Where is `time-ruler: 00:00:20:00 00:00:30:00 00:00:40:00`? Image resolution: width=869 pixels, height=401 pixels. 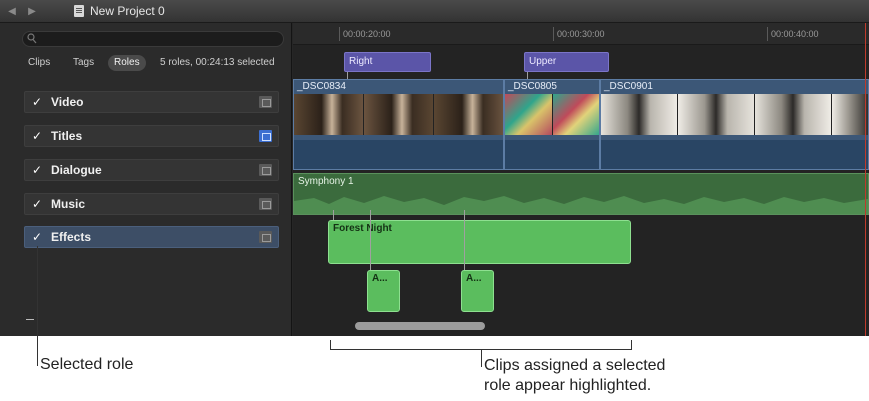
time-ruler: 00:00:20:00 00:00:30:00 00:00:40:00 is located at coordinates (581, 34).